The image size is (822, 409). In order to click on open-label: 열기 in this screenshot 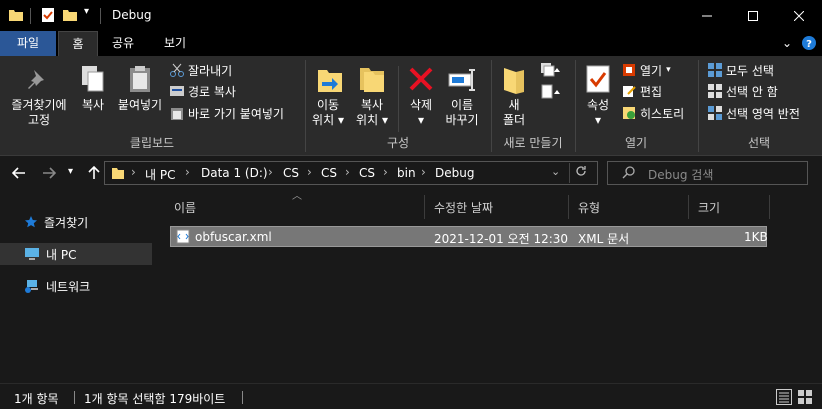, I will do `click(651, 70)`.